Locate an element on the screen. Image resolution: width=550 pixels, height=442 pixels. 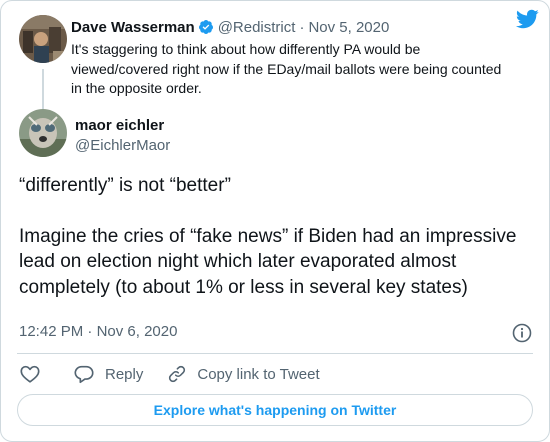
thread-connector-line is located at coordinates (43, 90).